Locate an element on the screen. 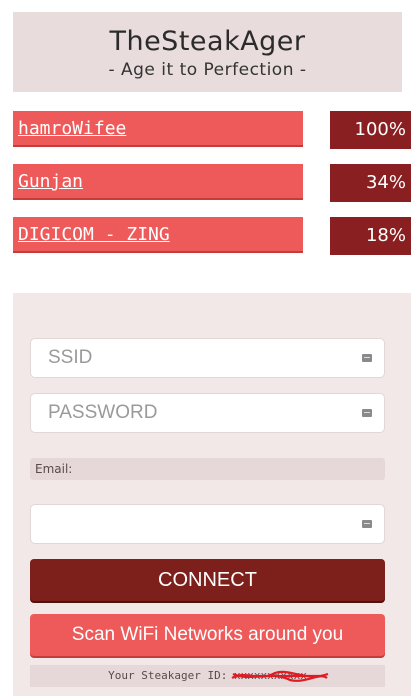  network-row: Gunjan 34% is located at coordinates (212, 183).